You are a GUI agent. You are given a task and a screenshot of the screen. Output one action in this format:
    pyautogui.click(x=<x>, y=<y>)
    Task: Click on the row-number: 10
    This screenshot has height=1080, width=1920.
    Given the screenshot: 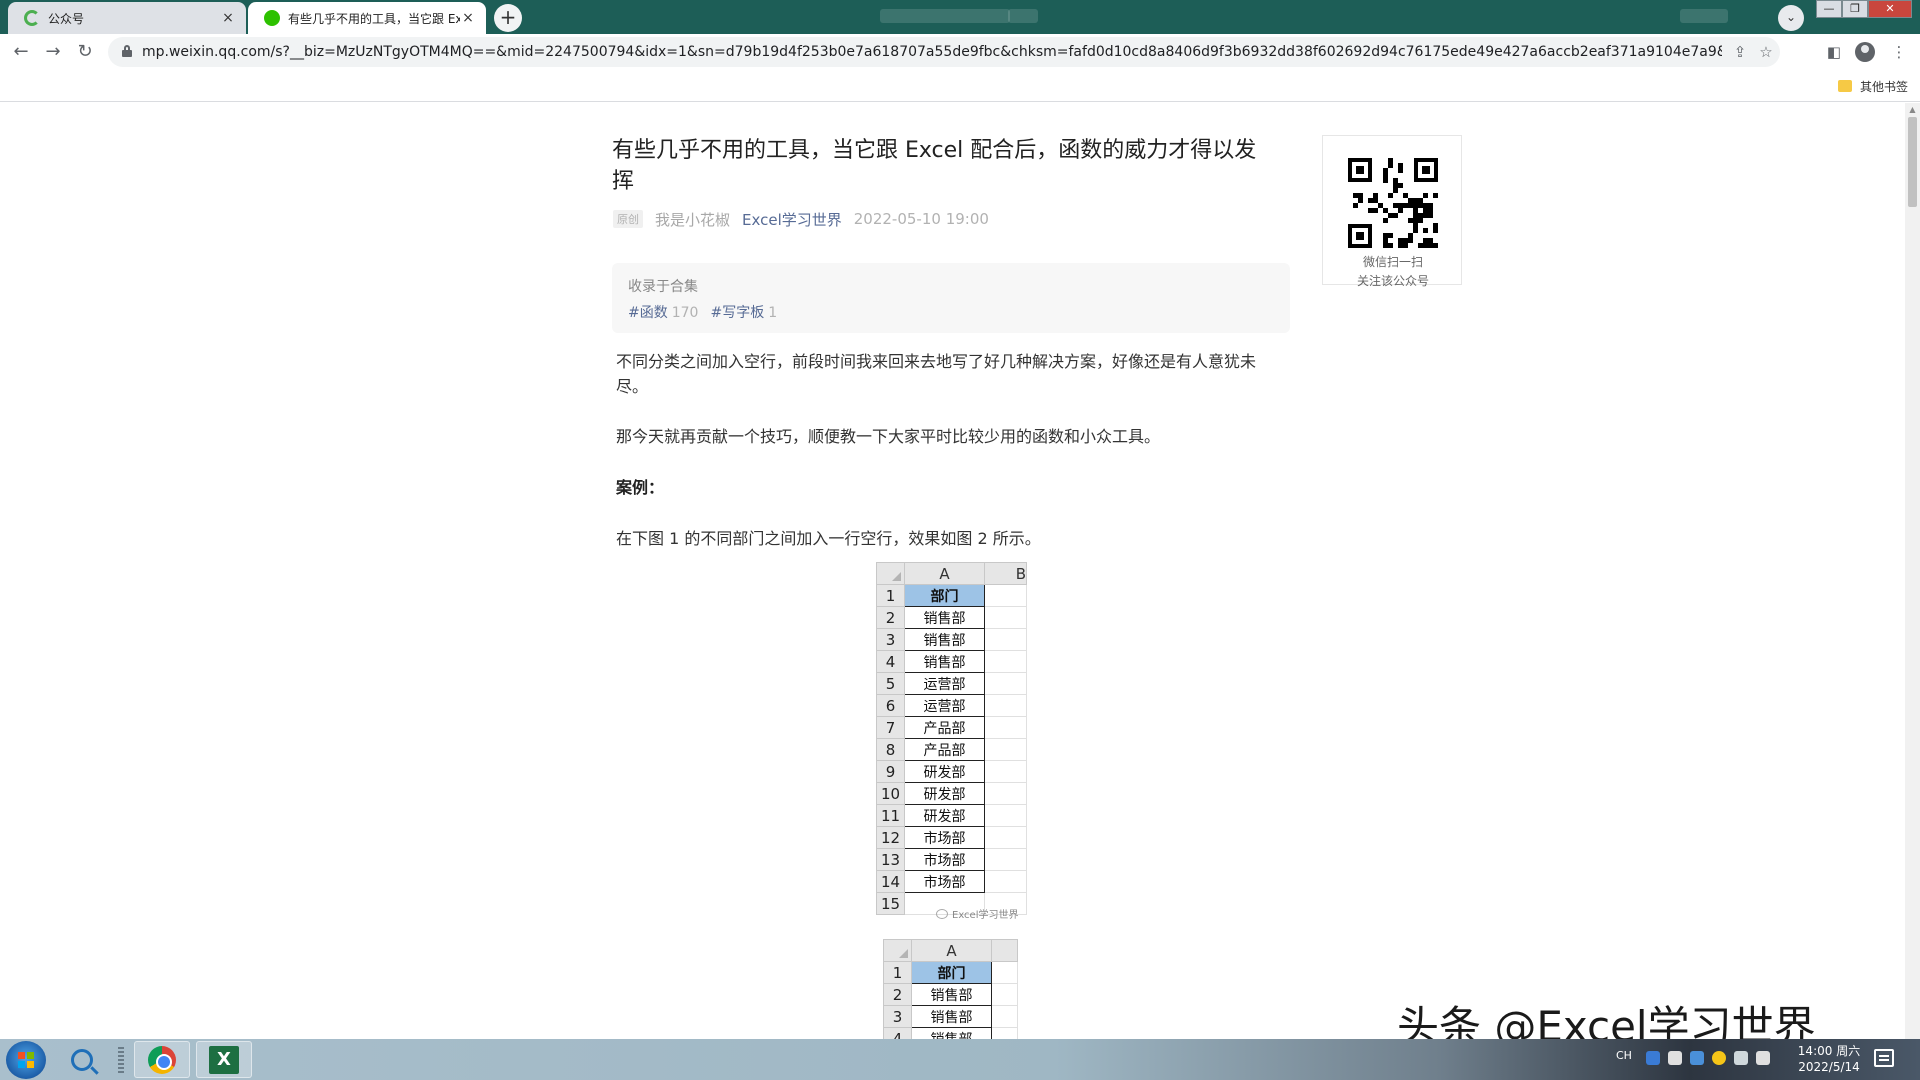 What is the action you would take?
    pyautogui.click(x=890, y=793)
    